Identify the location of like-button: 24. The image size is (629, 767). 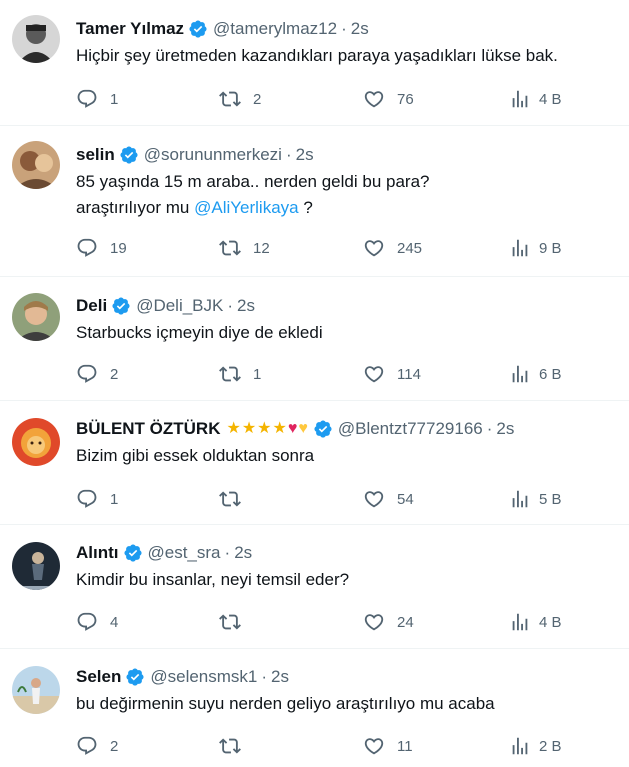
(388, 622).